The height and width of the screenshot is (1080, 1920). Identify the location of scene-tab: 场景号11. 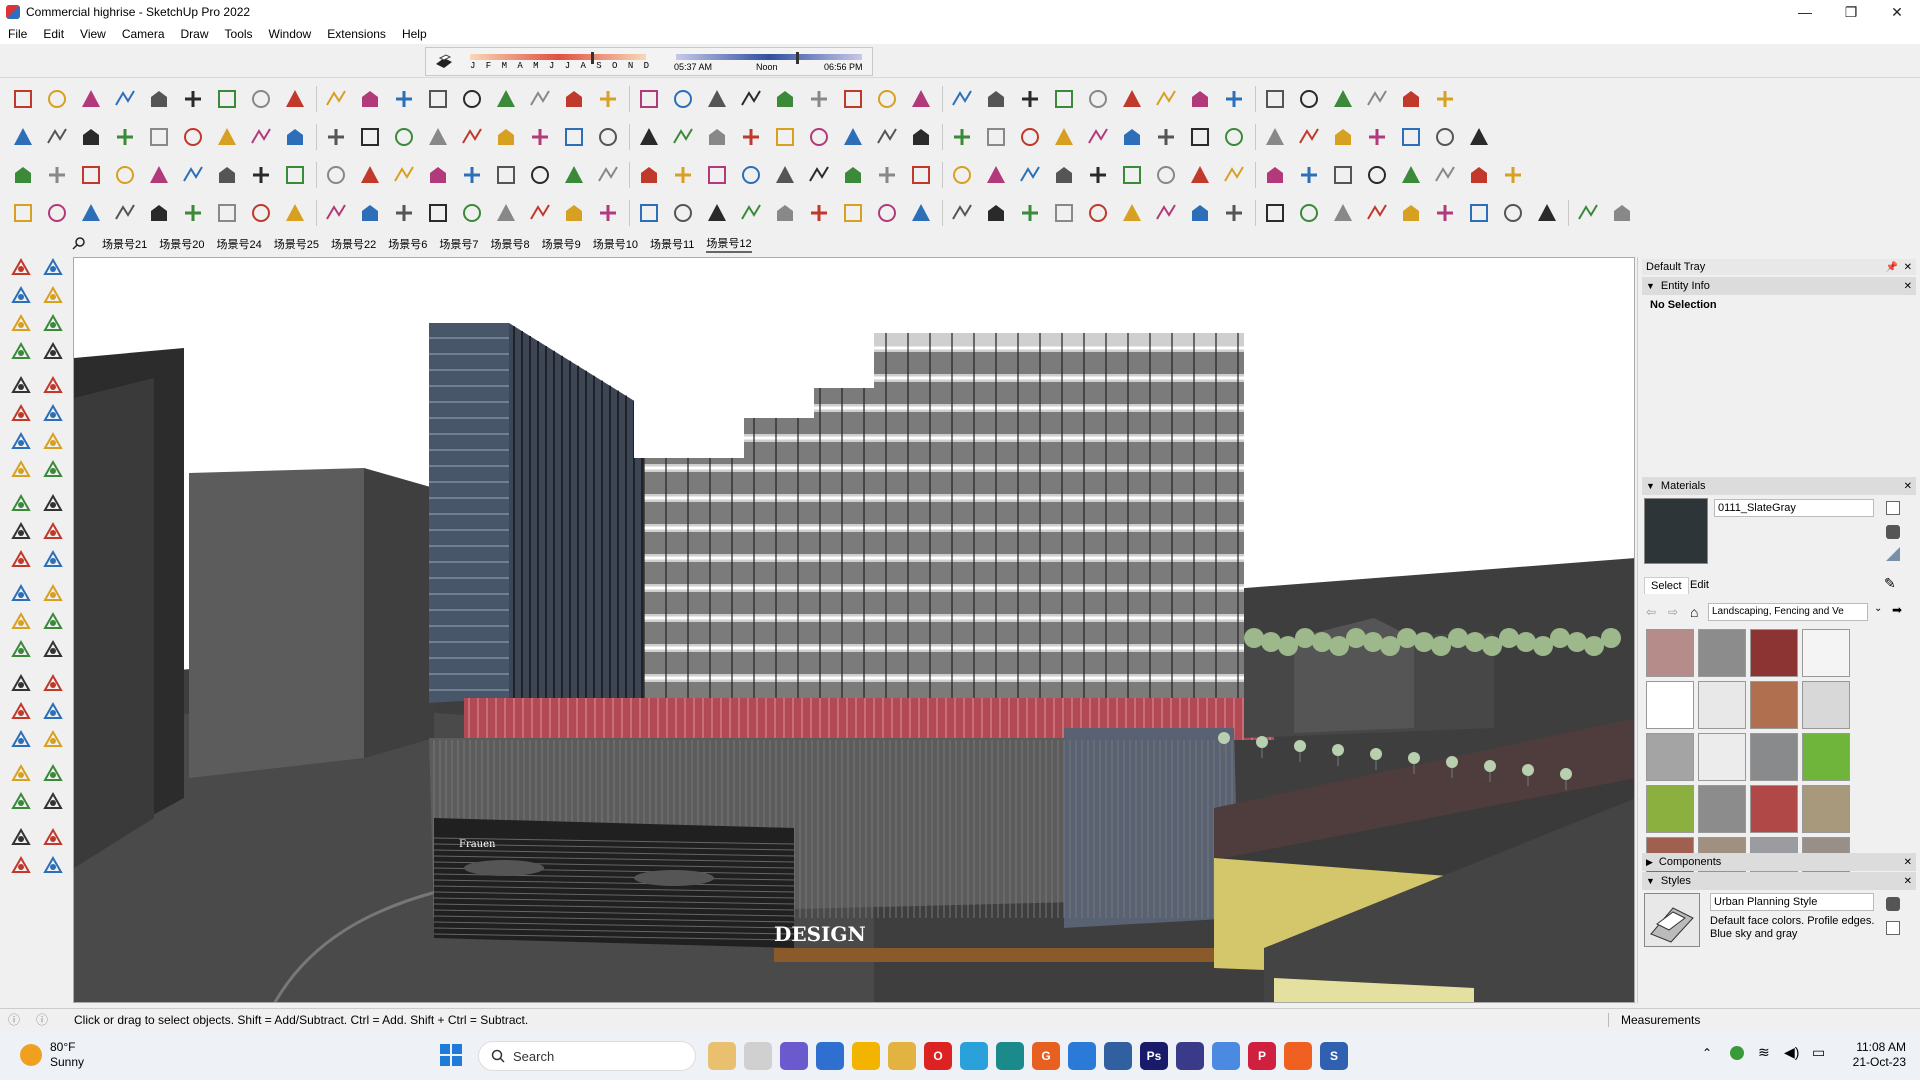
(672, 244).